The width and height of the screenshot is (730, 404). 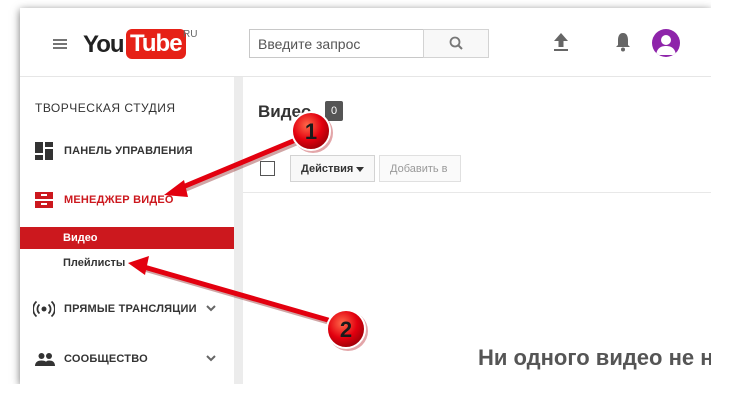 What do you see at coordinates (106, 359) in the screenshot?
I see `sidebar-item-label: СООБЩЕСТВО` at bounding box center [106, 359].